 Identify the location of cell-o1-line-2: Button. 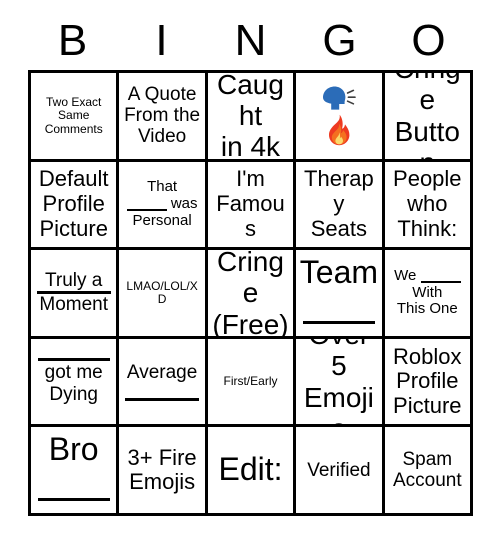
(427, 137).